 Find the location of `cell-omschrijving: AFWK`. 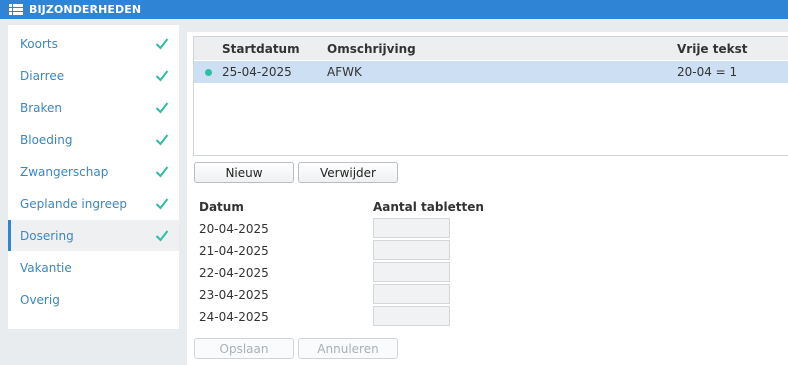

cell-omschrijving: AFWK is located at coordinates (344, 72).